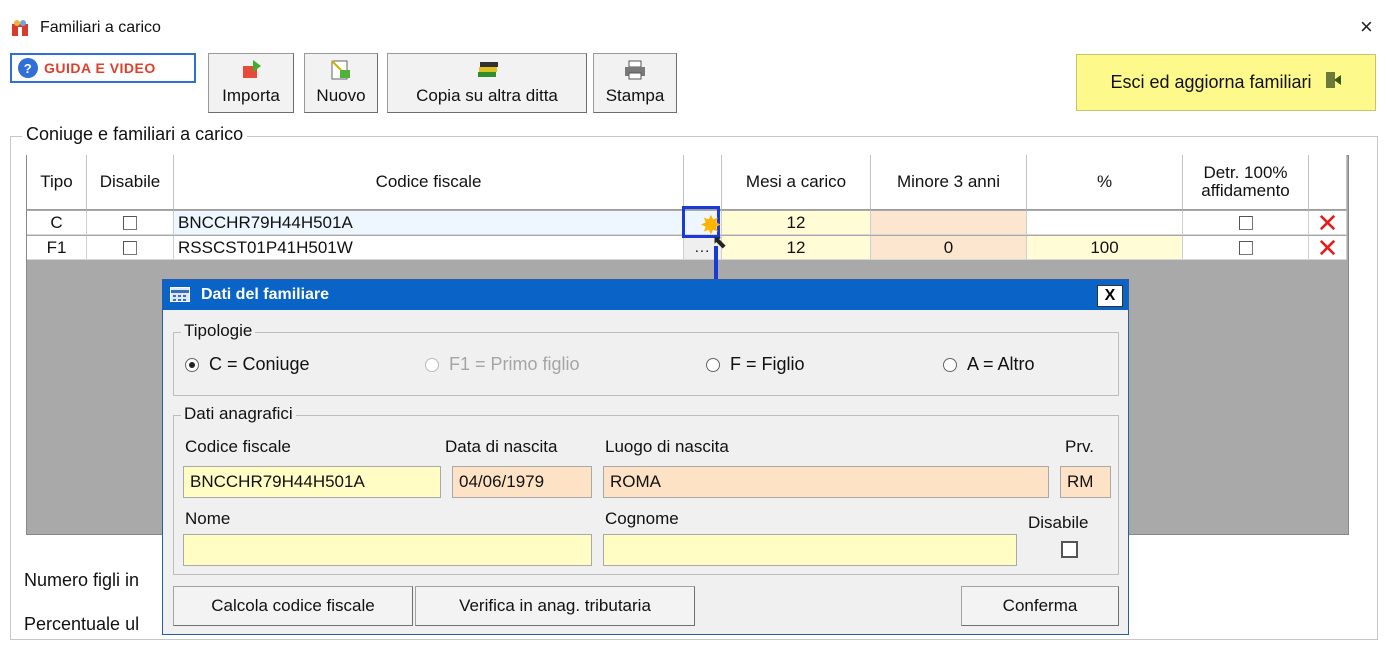 This screenshot has width=1387, height=650. I want to click on anagrafici-legend: Dati anagrafici, so click(238, 414).